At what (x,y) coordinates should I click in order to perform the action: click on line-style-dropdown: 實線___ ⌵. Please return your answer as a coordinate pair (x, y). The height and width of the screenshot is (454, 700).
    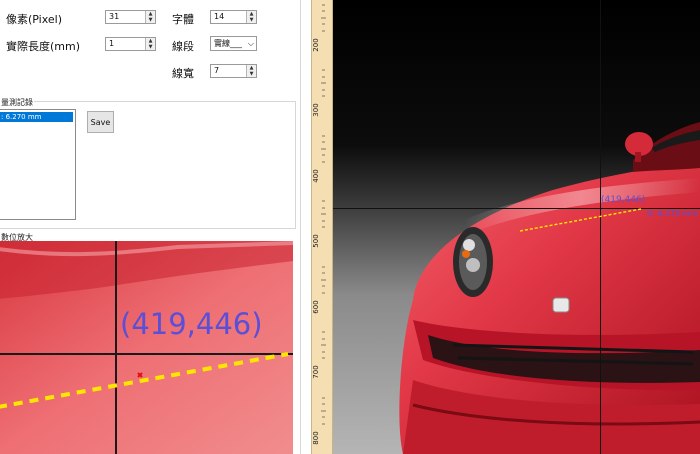
    Looking at the image, I should click on (233, 43).